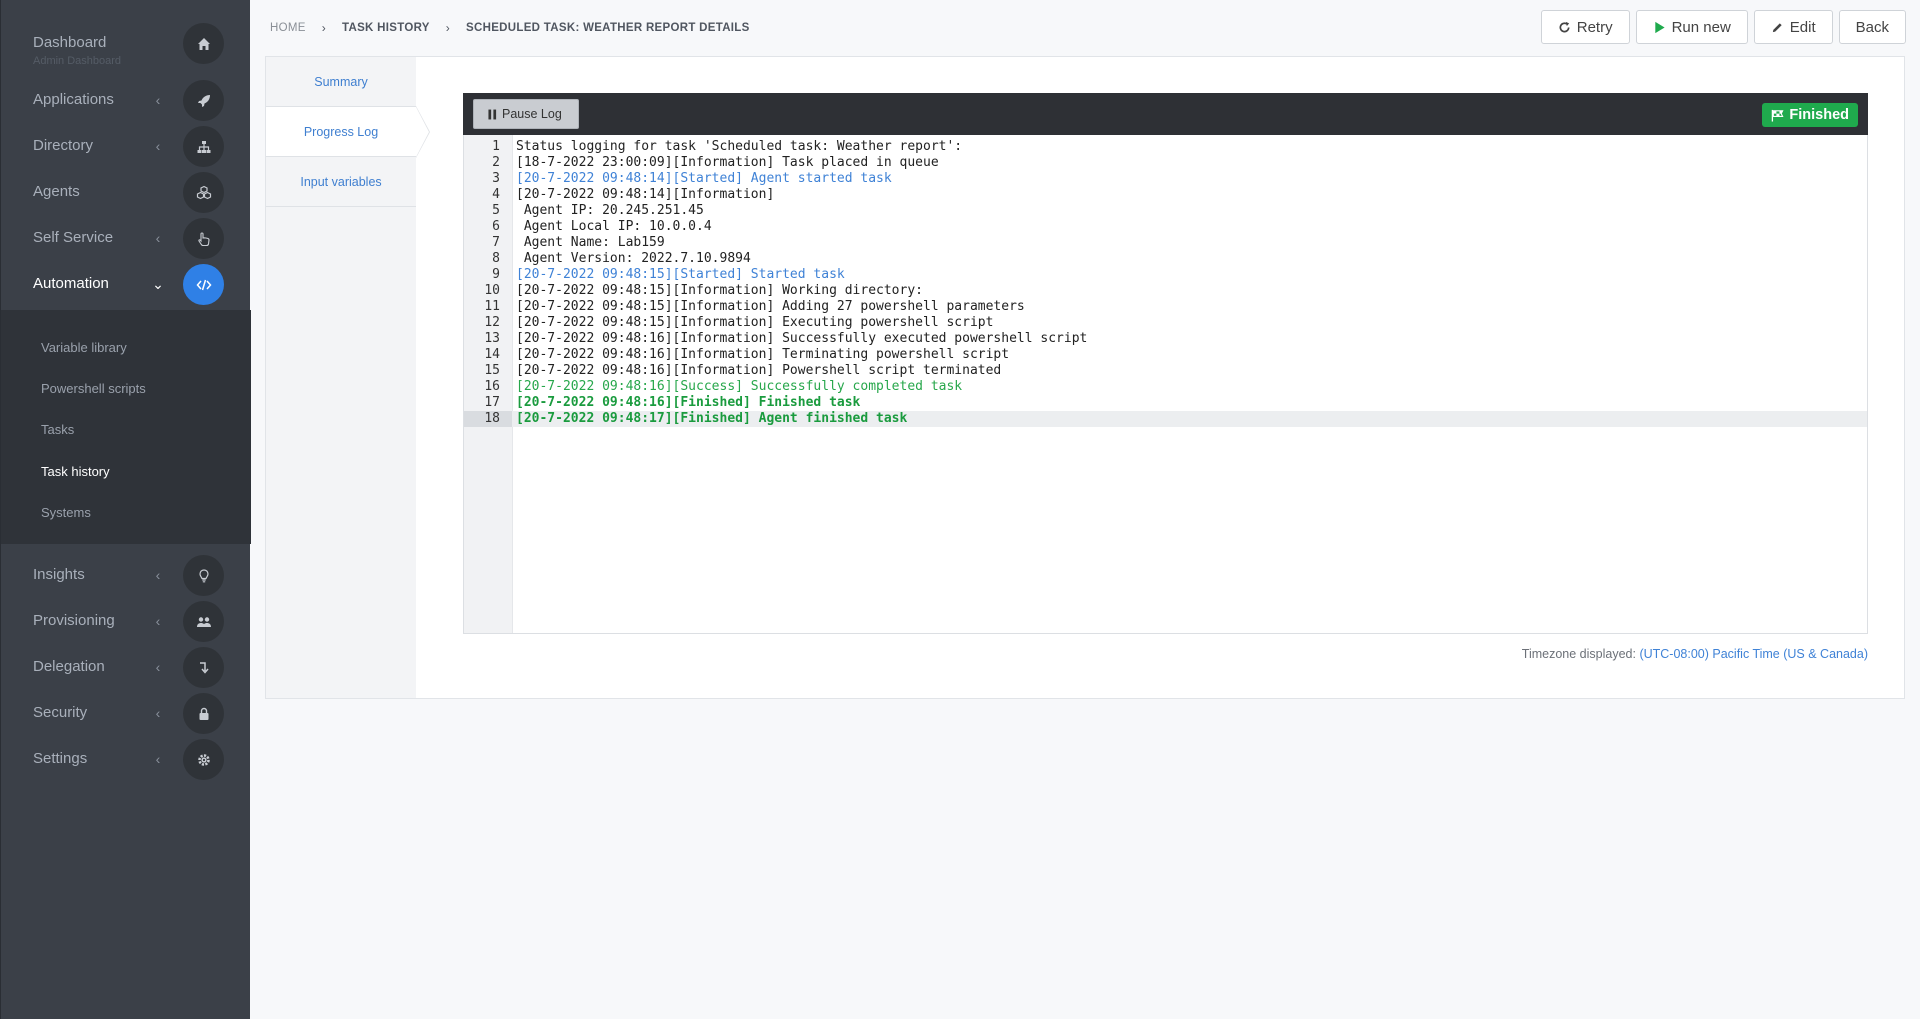  I want to click on submenu-item-powershell-scripts: Powershell scripts, so click(93, 388).